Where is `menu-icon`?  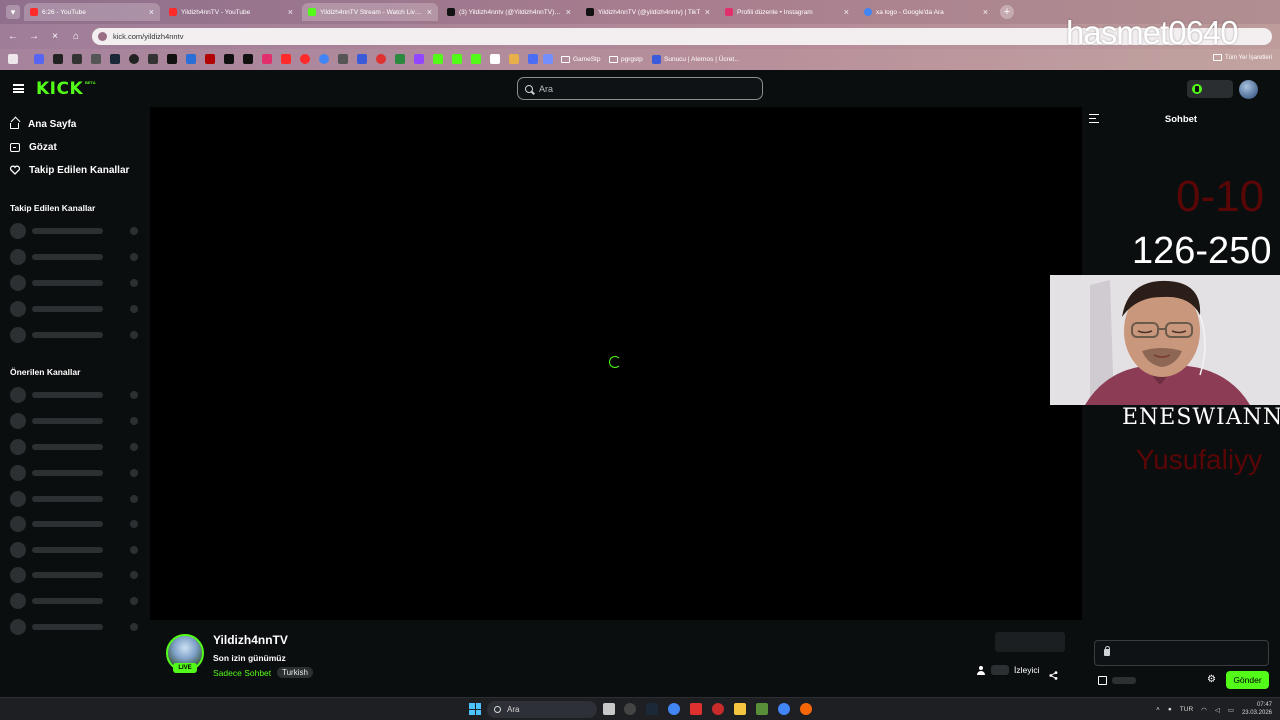 menu-icon is located at coordinates (18, 88).